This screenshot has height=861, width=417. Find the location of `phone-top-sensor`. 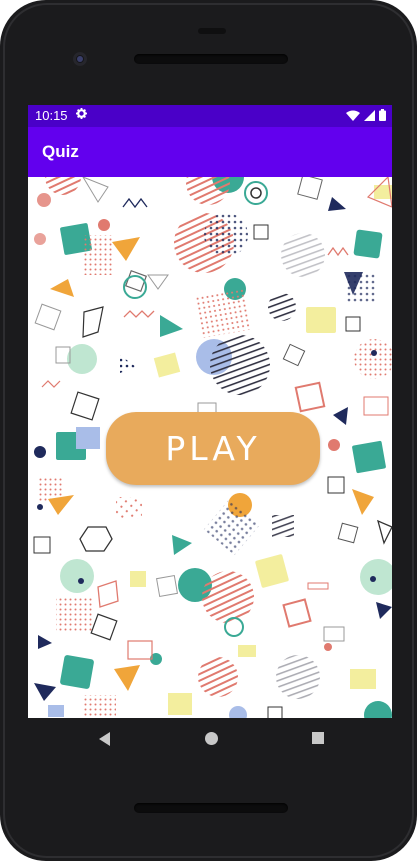

phone-top-sensor is located at coordinates (212, 31).